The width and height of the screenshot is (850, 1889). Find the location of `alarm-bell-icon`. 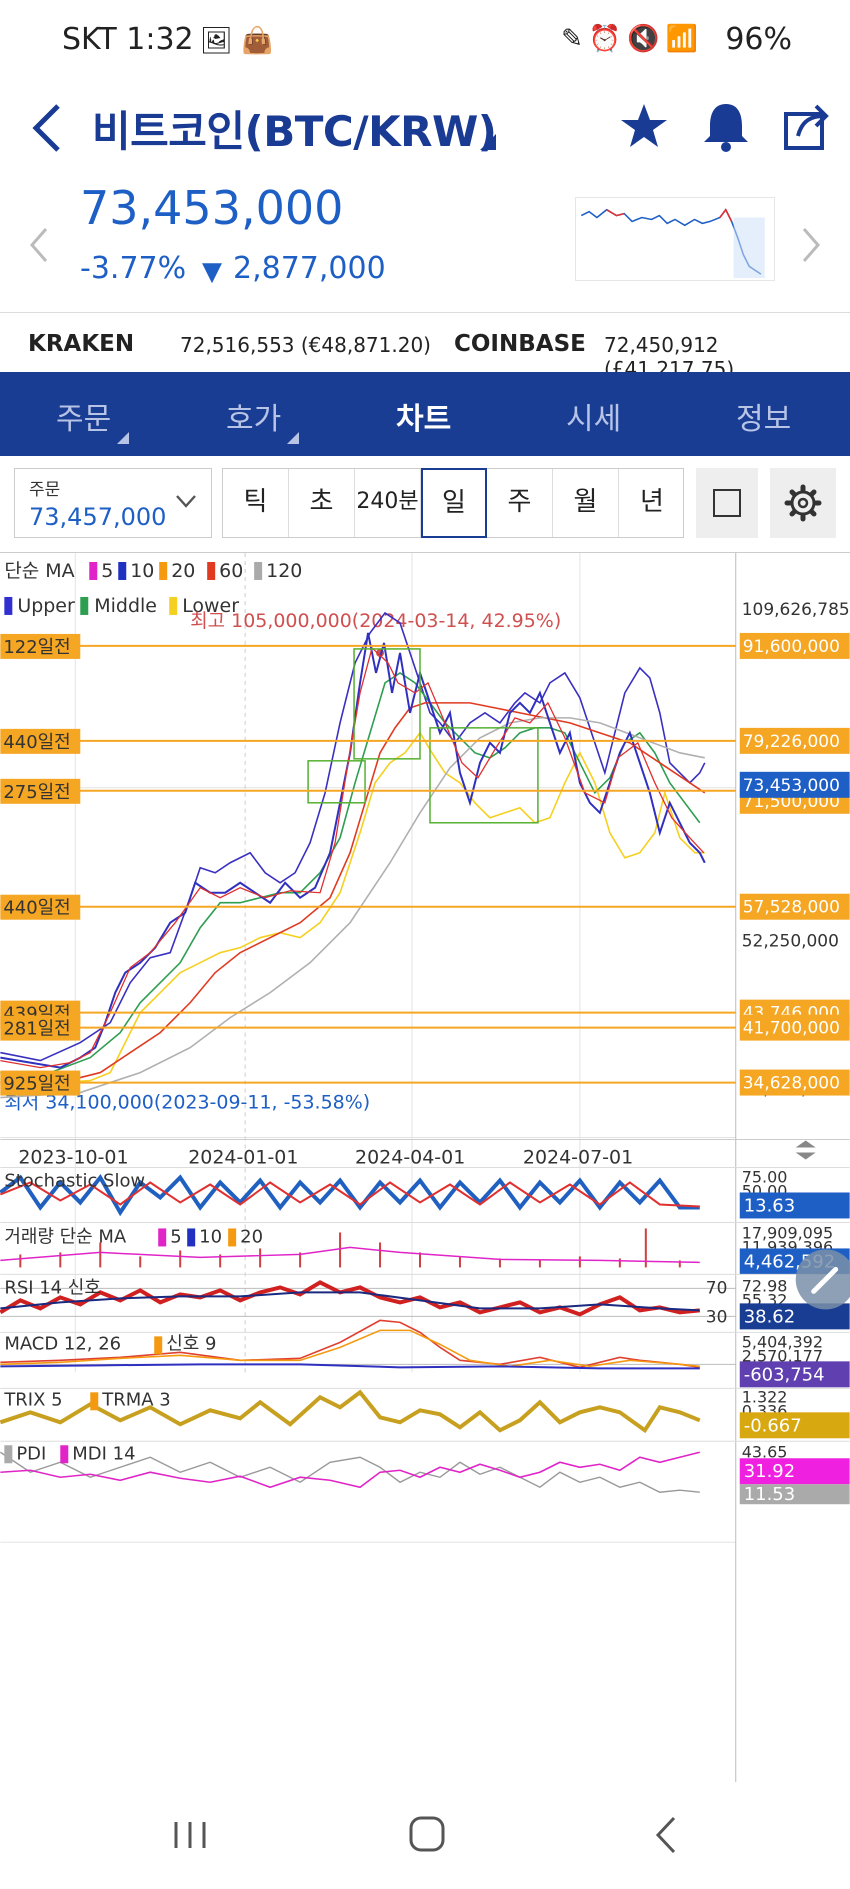

alarm-bell-icon is located at coordinates (726, 126).